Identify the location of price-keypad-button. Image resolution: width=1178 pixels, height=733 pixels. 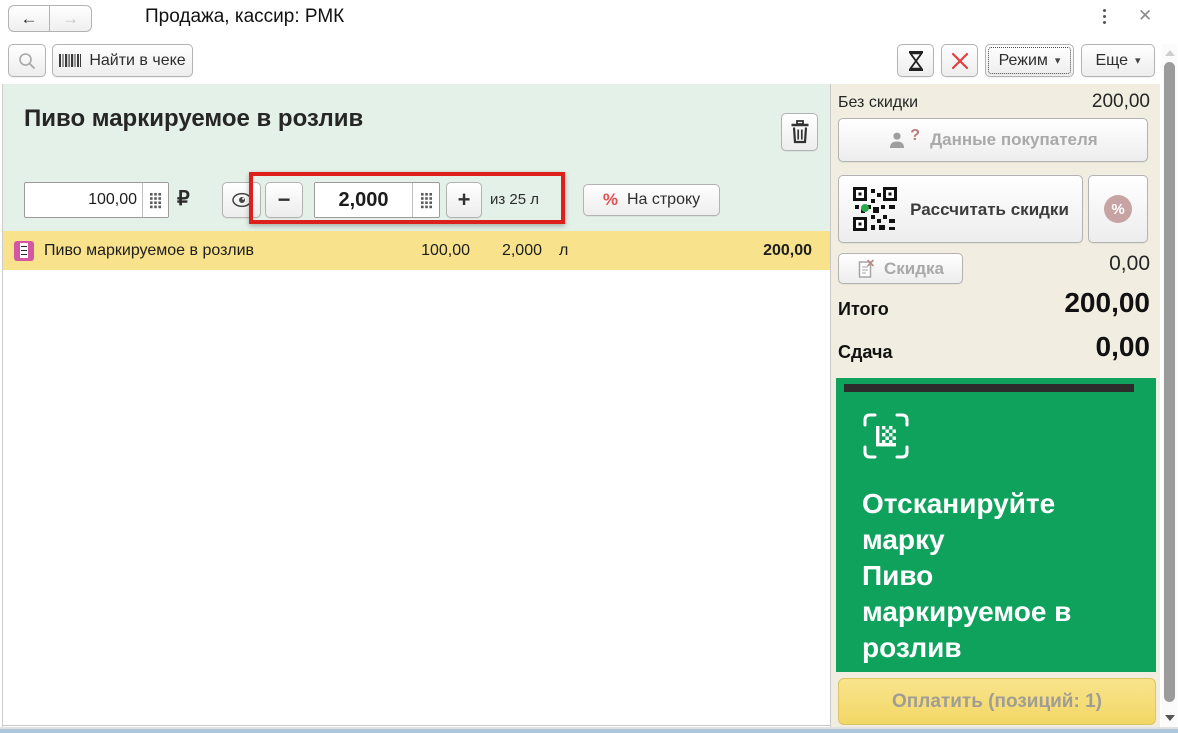
(155, 200).